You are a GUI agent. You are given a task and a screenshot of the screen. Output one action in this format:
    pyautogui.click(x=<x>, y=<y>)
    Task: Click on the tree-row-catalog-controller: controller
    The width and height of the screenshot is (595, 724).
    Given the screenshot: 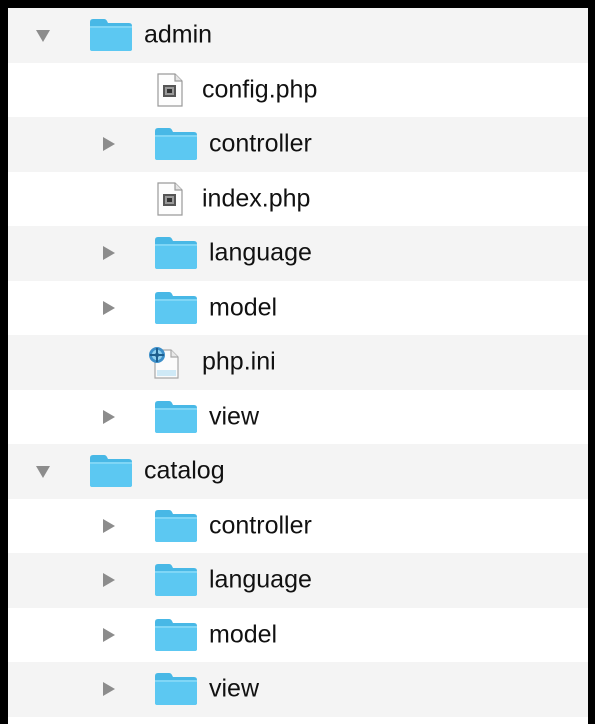 What is the action you would take?
    pyautogui.click(x=298, y=525)
    